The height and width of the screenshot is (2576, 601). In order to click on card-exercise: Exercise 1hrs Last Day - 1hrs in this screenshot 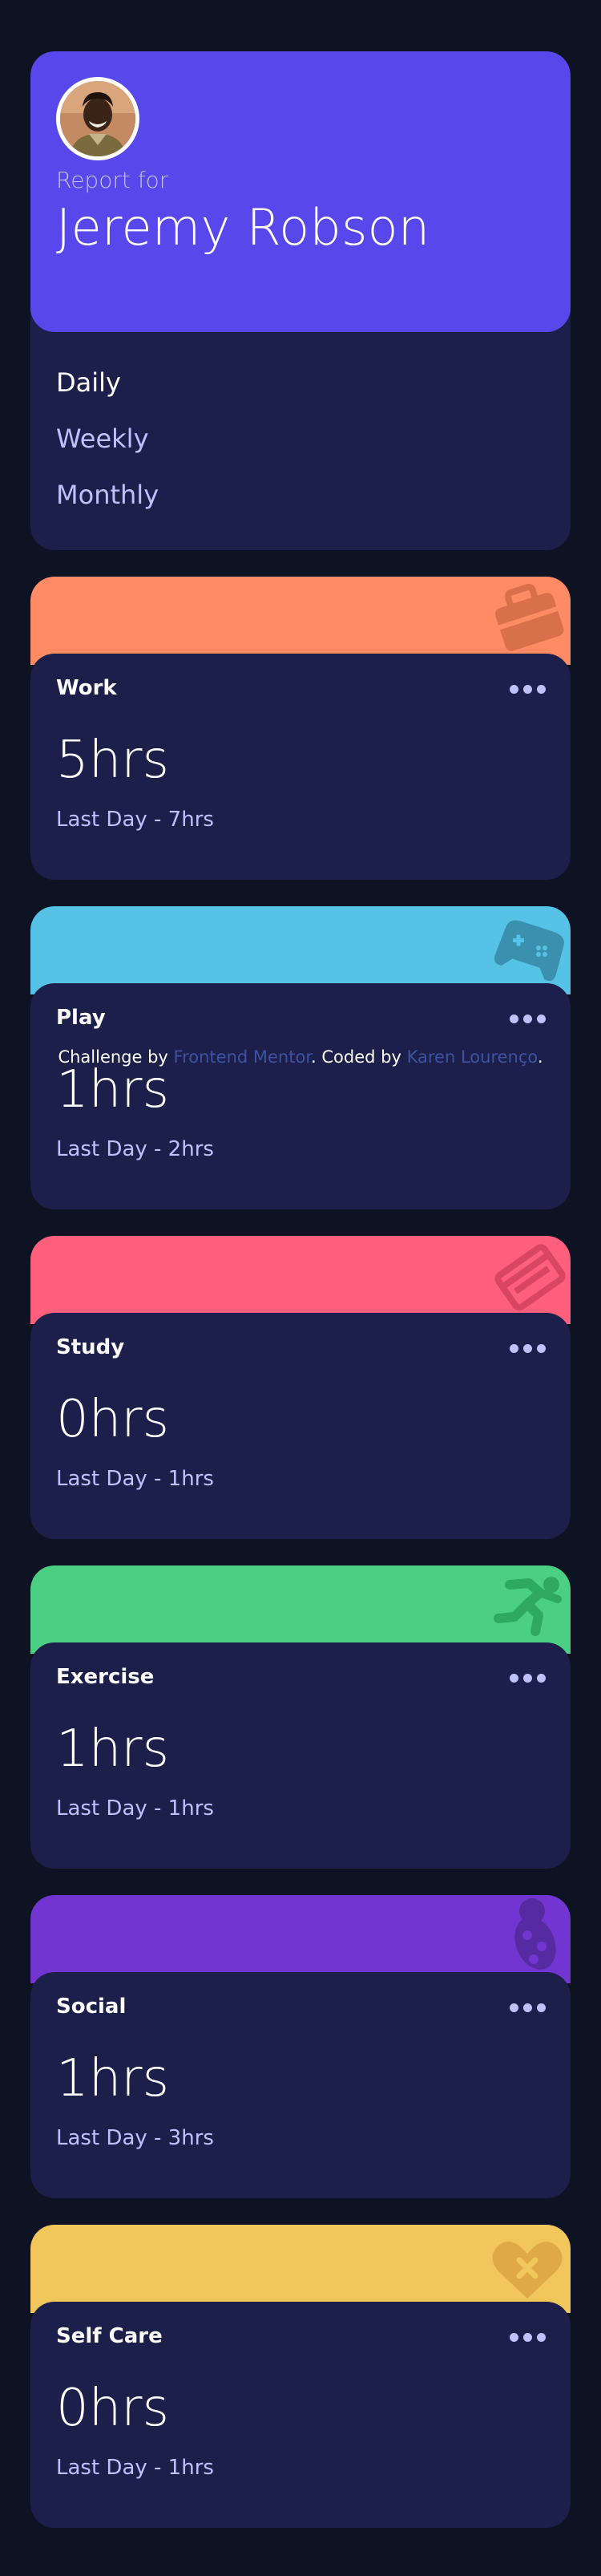, I will do `click(300, 1717)`.